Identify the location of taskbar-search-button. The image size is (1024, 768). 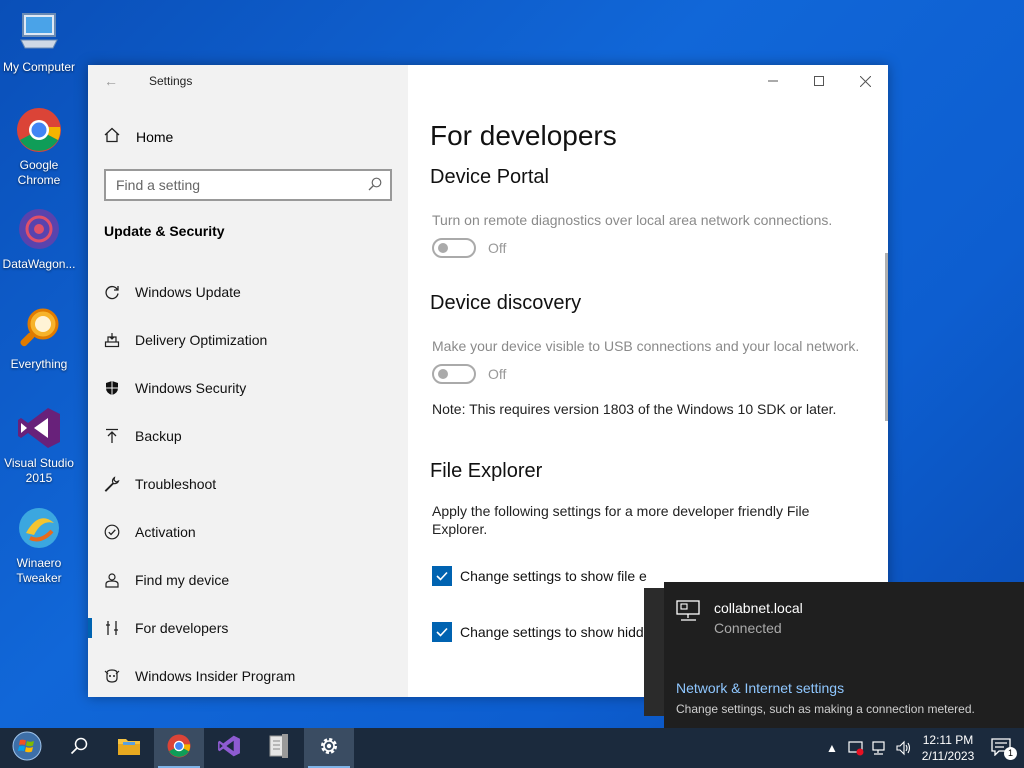
(79, 748).